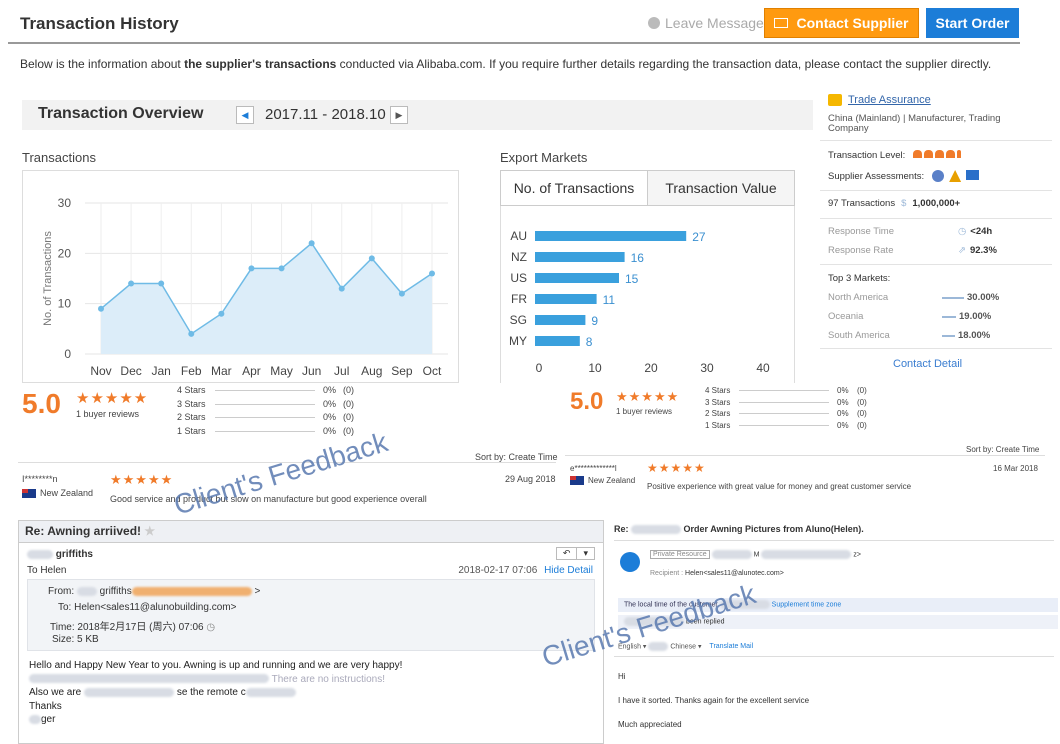  I want to click on x-tick-label: 20, so click(651, 368).